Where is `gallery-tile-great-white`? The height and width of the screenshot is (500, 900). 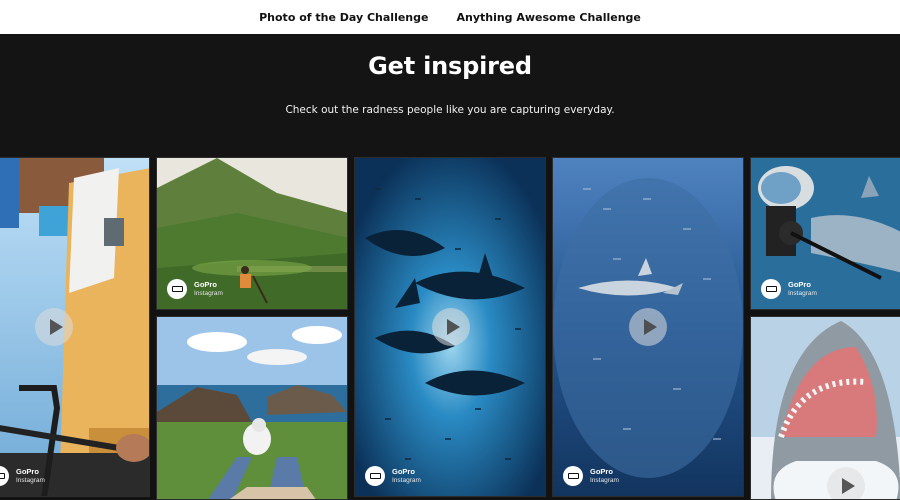 gallery-tile-great-white is located at coordinates (825, 408).